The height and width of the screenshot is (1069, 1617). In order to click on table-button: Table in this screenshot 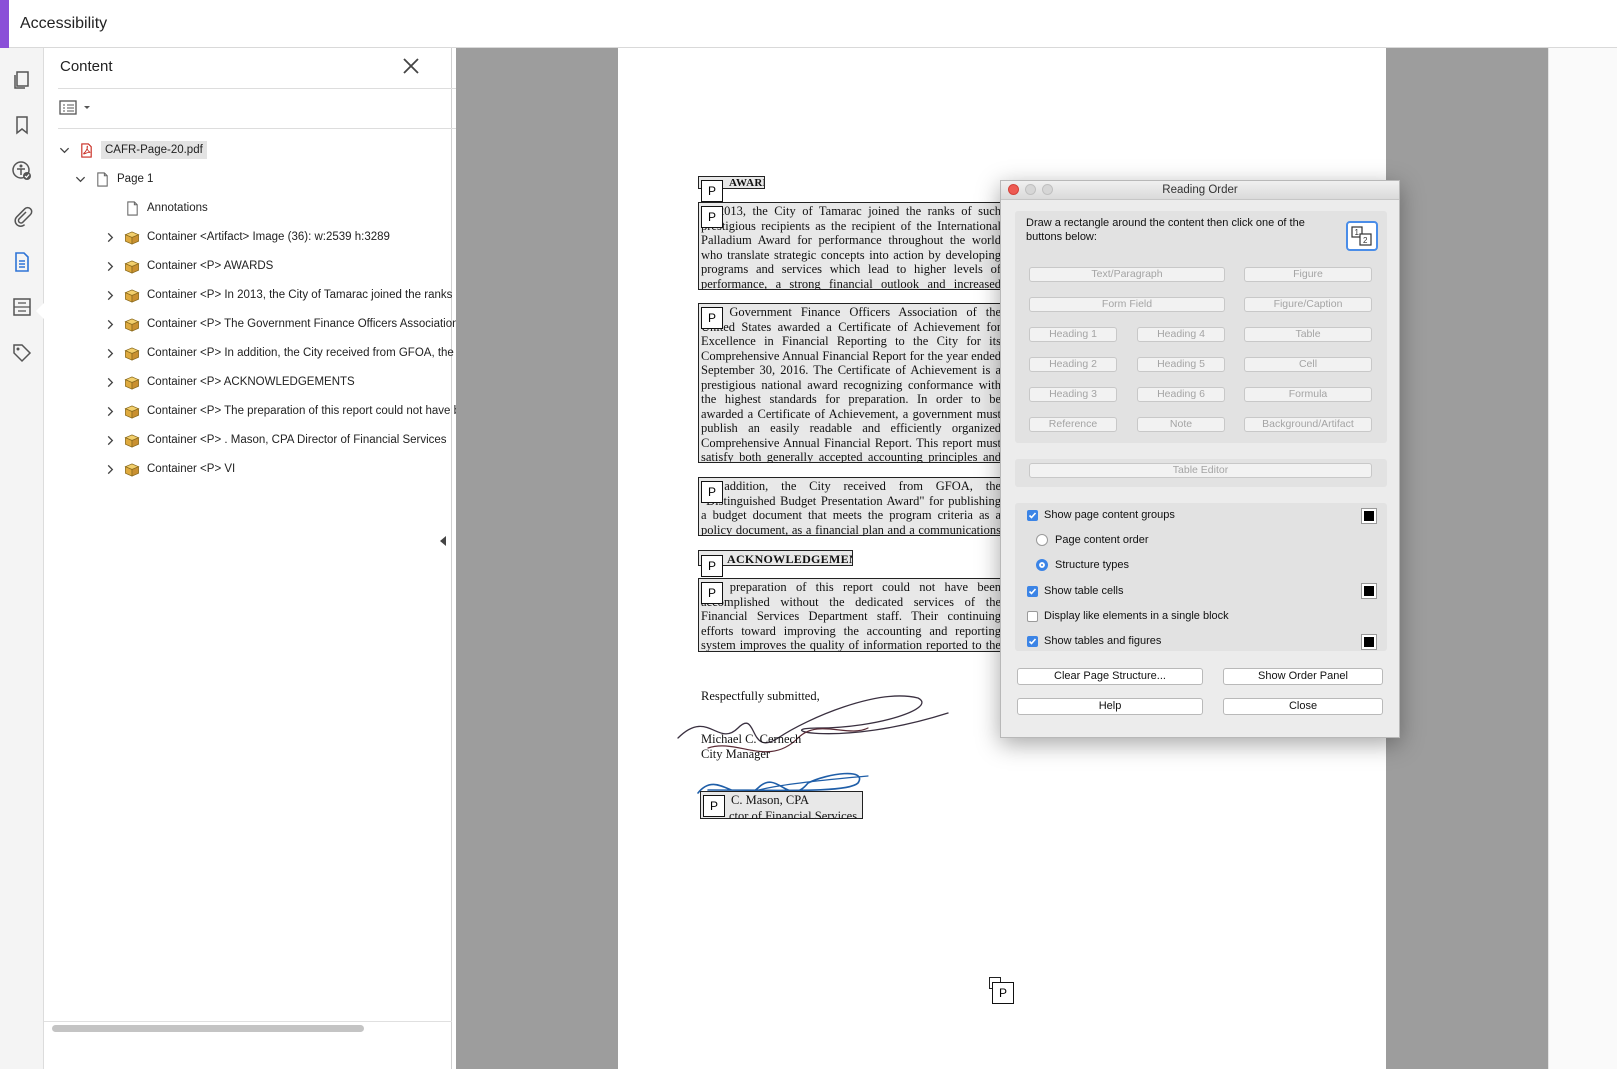, I will do `click(1308, 334)`.